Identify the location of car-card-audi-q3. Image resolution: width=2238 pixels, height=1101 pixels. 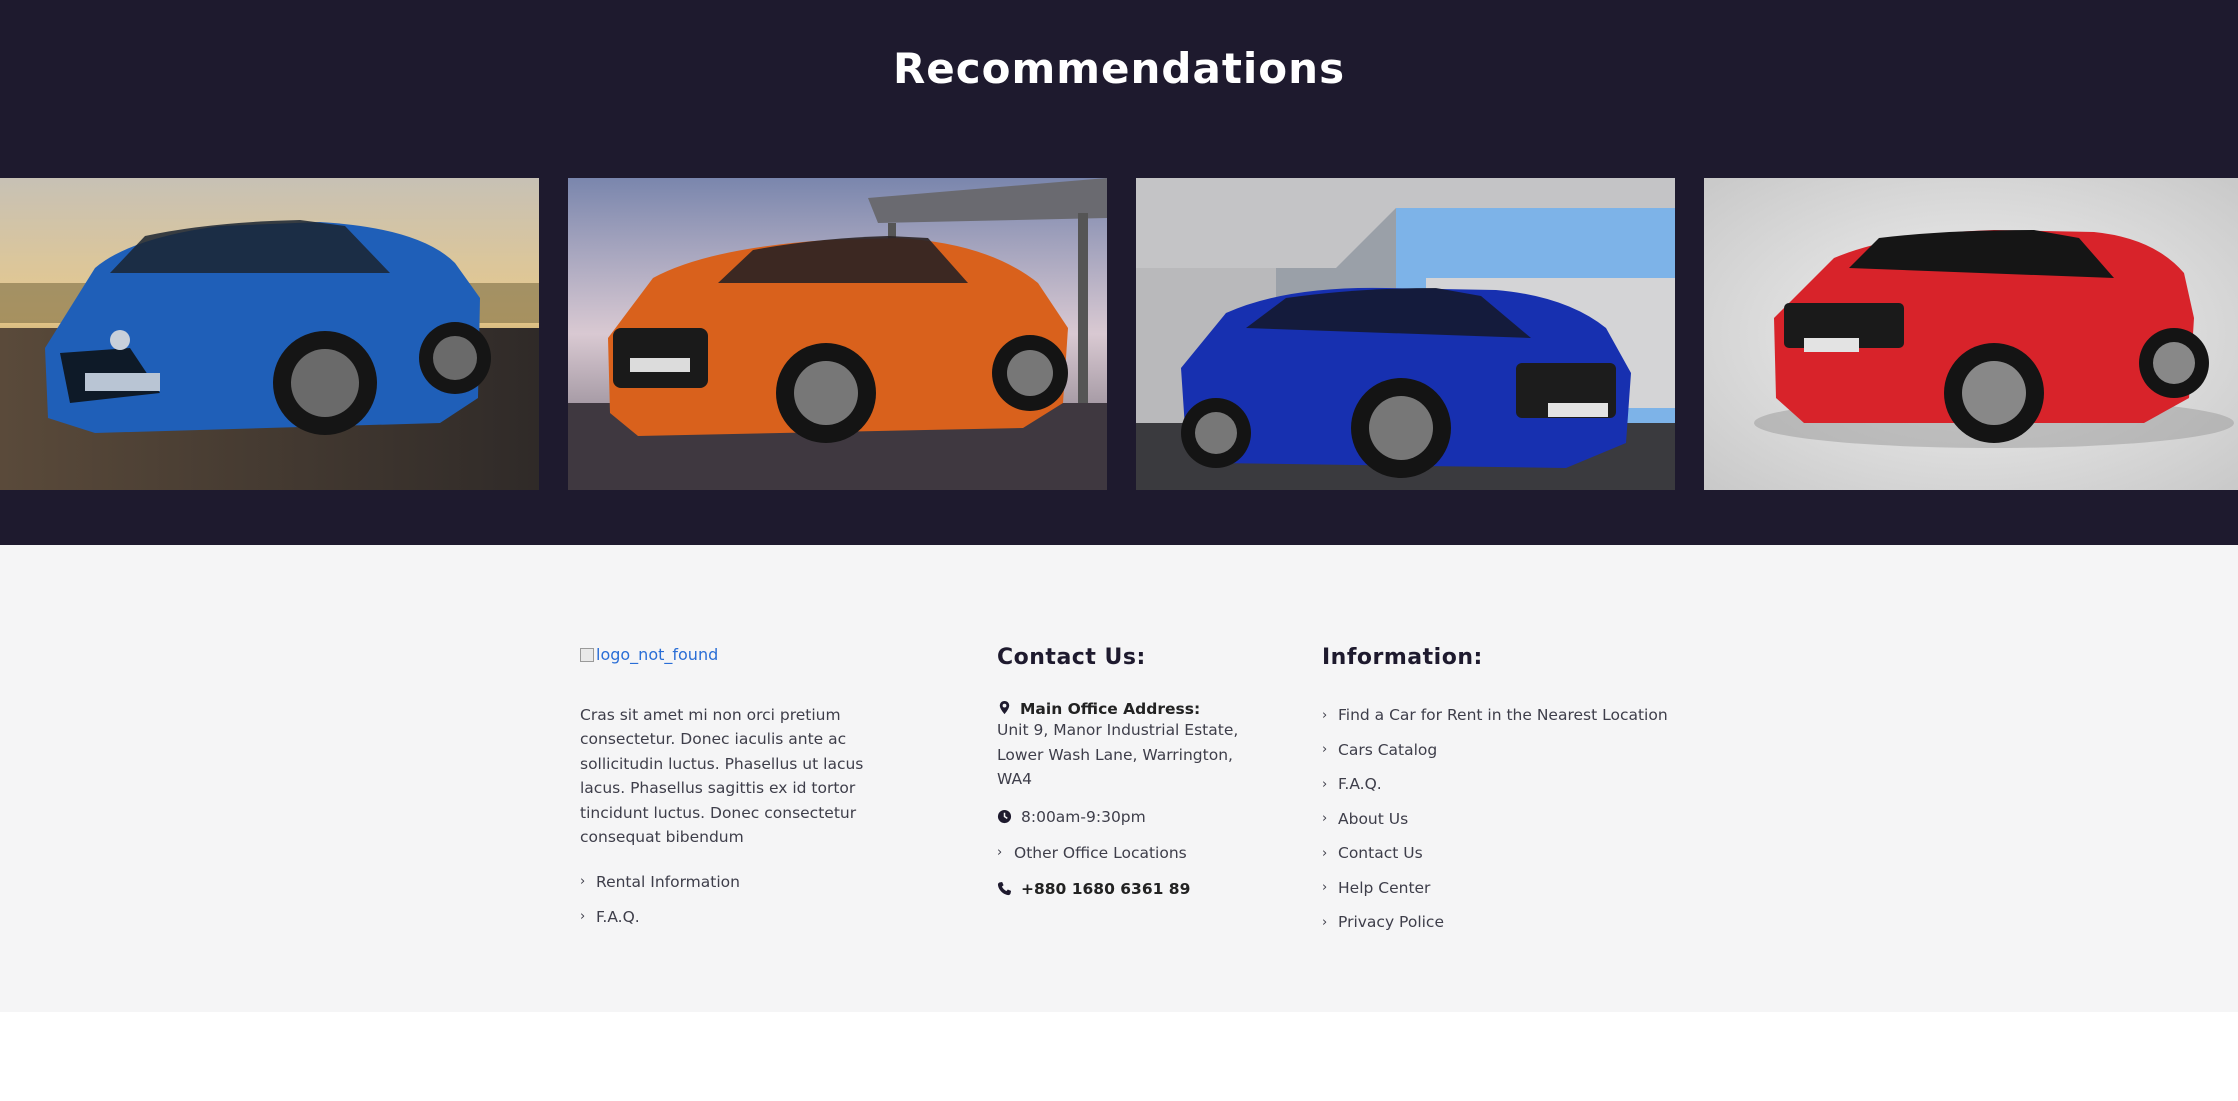
(837, 334).